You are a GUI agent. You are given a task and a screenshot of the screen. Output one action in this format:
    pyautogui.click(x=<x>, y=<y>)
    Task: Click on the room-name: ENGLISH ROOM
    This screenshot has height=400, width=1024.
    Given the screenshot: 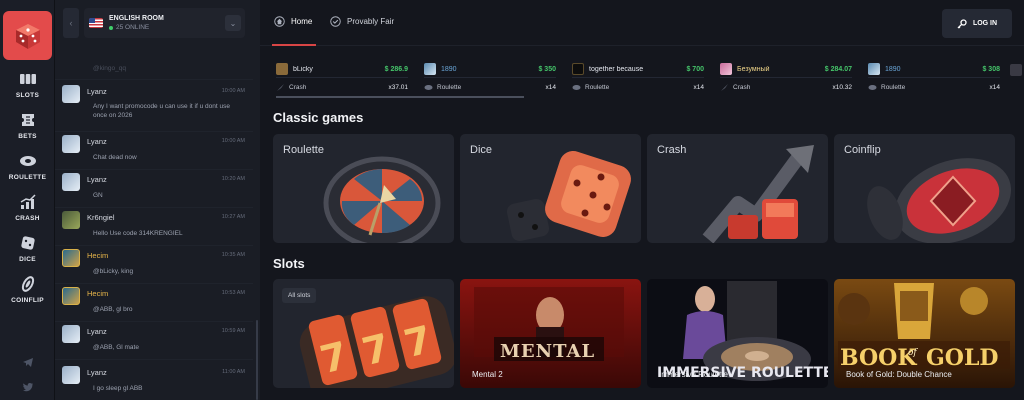 What is the action you would take?
    pyautogui.click(x=136, y=18)
    